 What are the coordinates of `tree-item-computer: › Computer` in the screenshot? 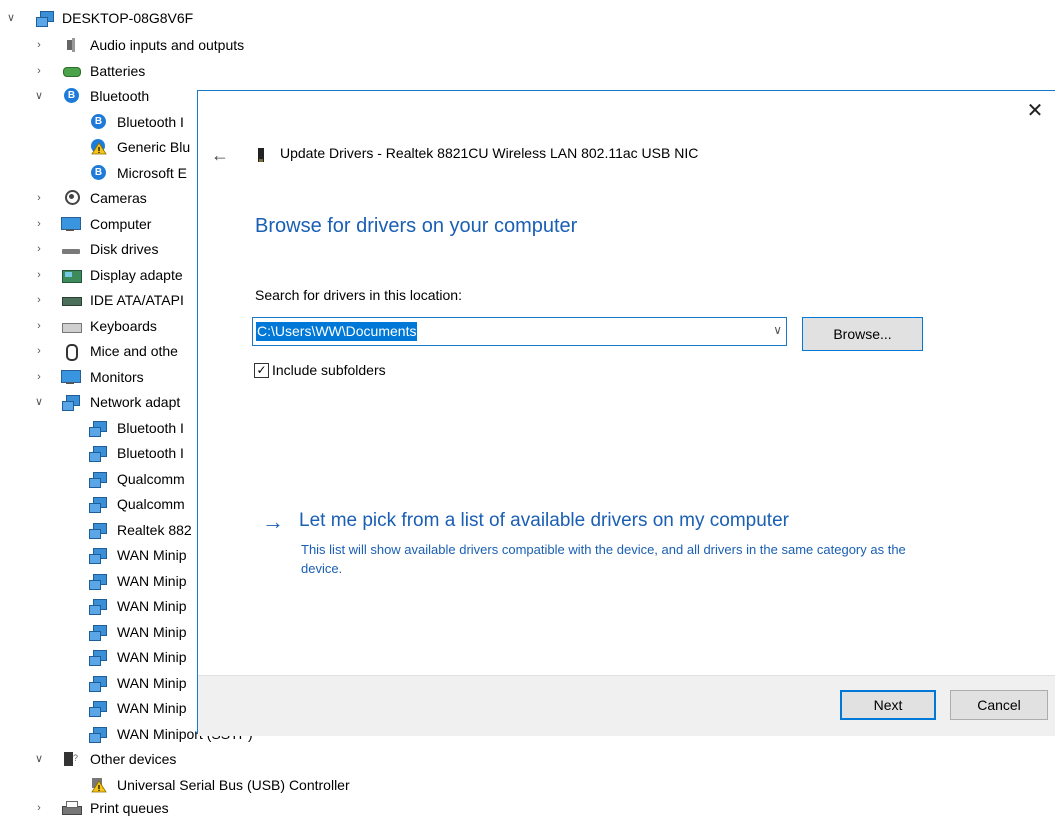 It's located at (100, 224).